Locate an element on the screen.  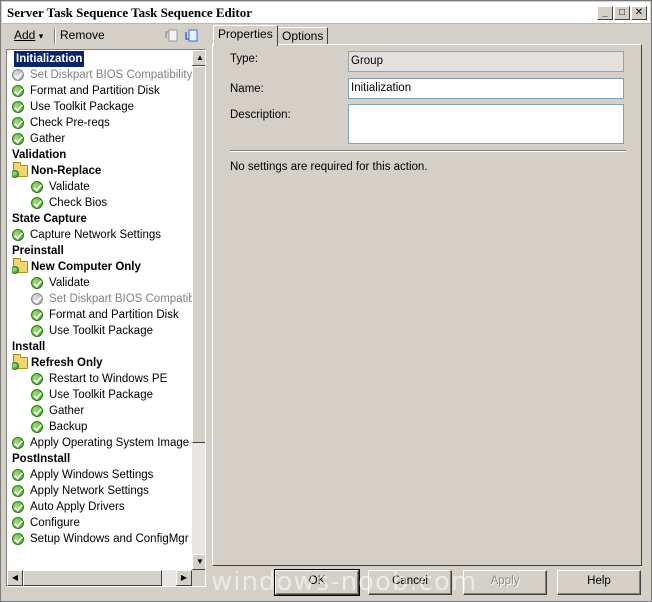
vertical-scroll-thumb is located at coordinates (198, 254).